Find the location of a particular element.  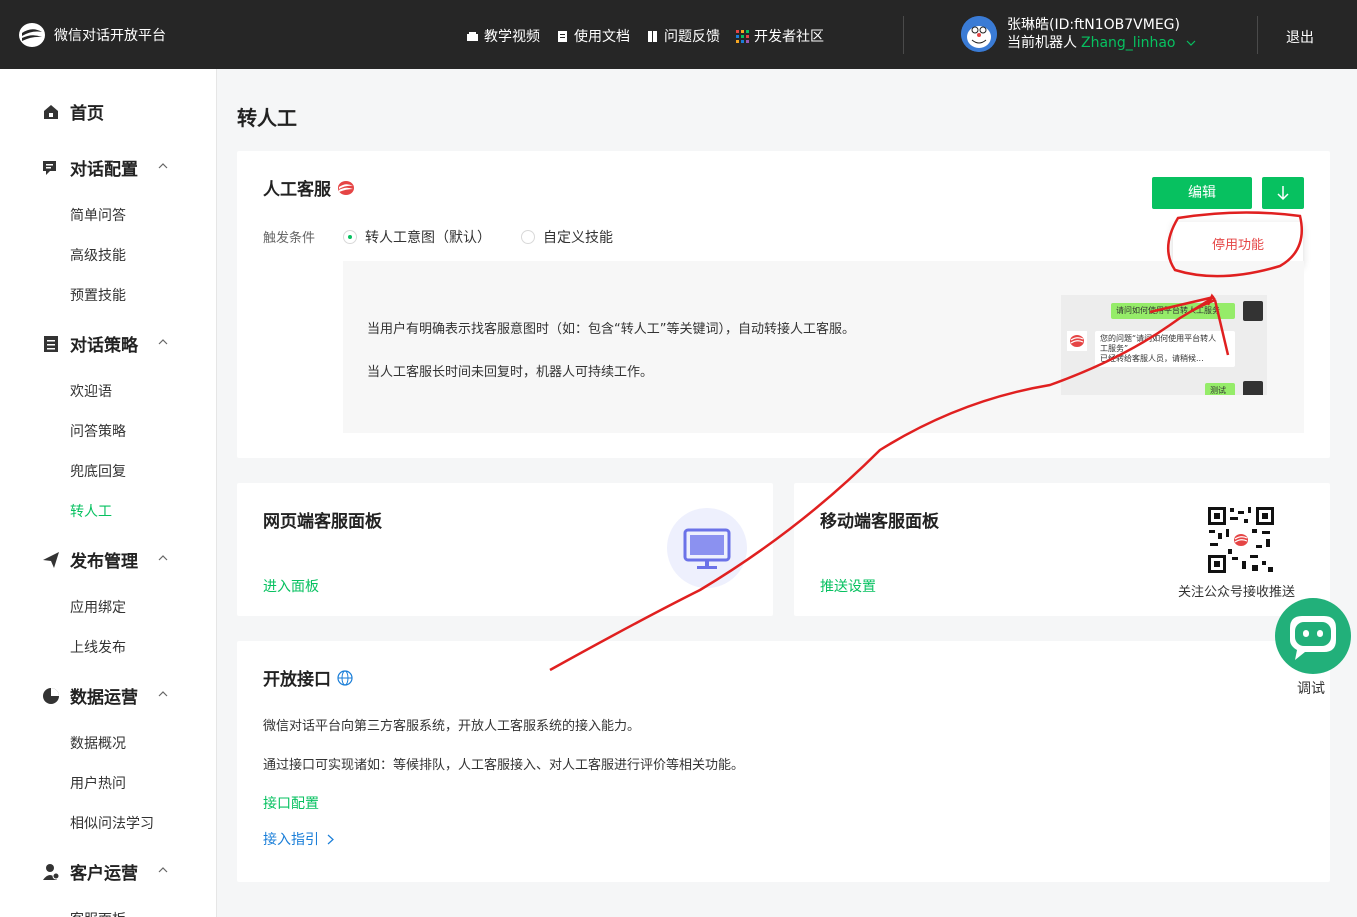

radio-label: 转人工意图（默认） is located at coordinates (428, 238).